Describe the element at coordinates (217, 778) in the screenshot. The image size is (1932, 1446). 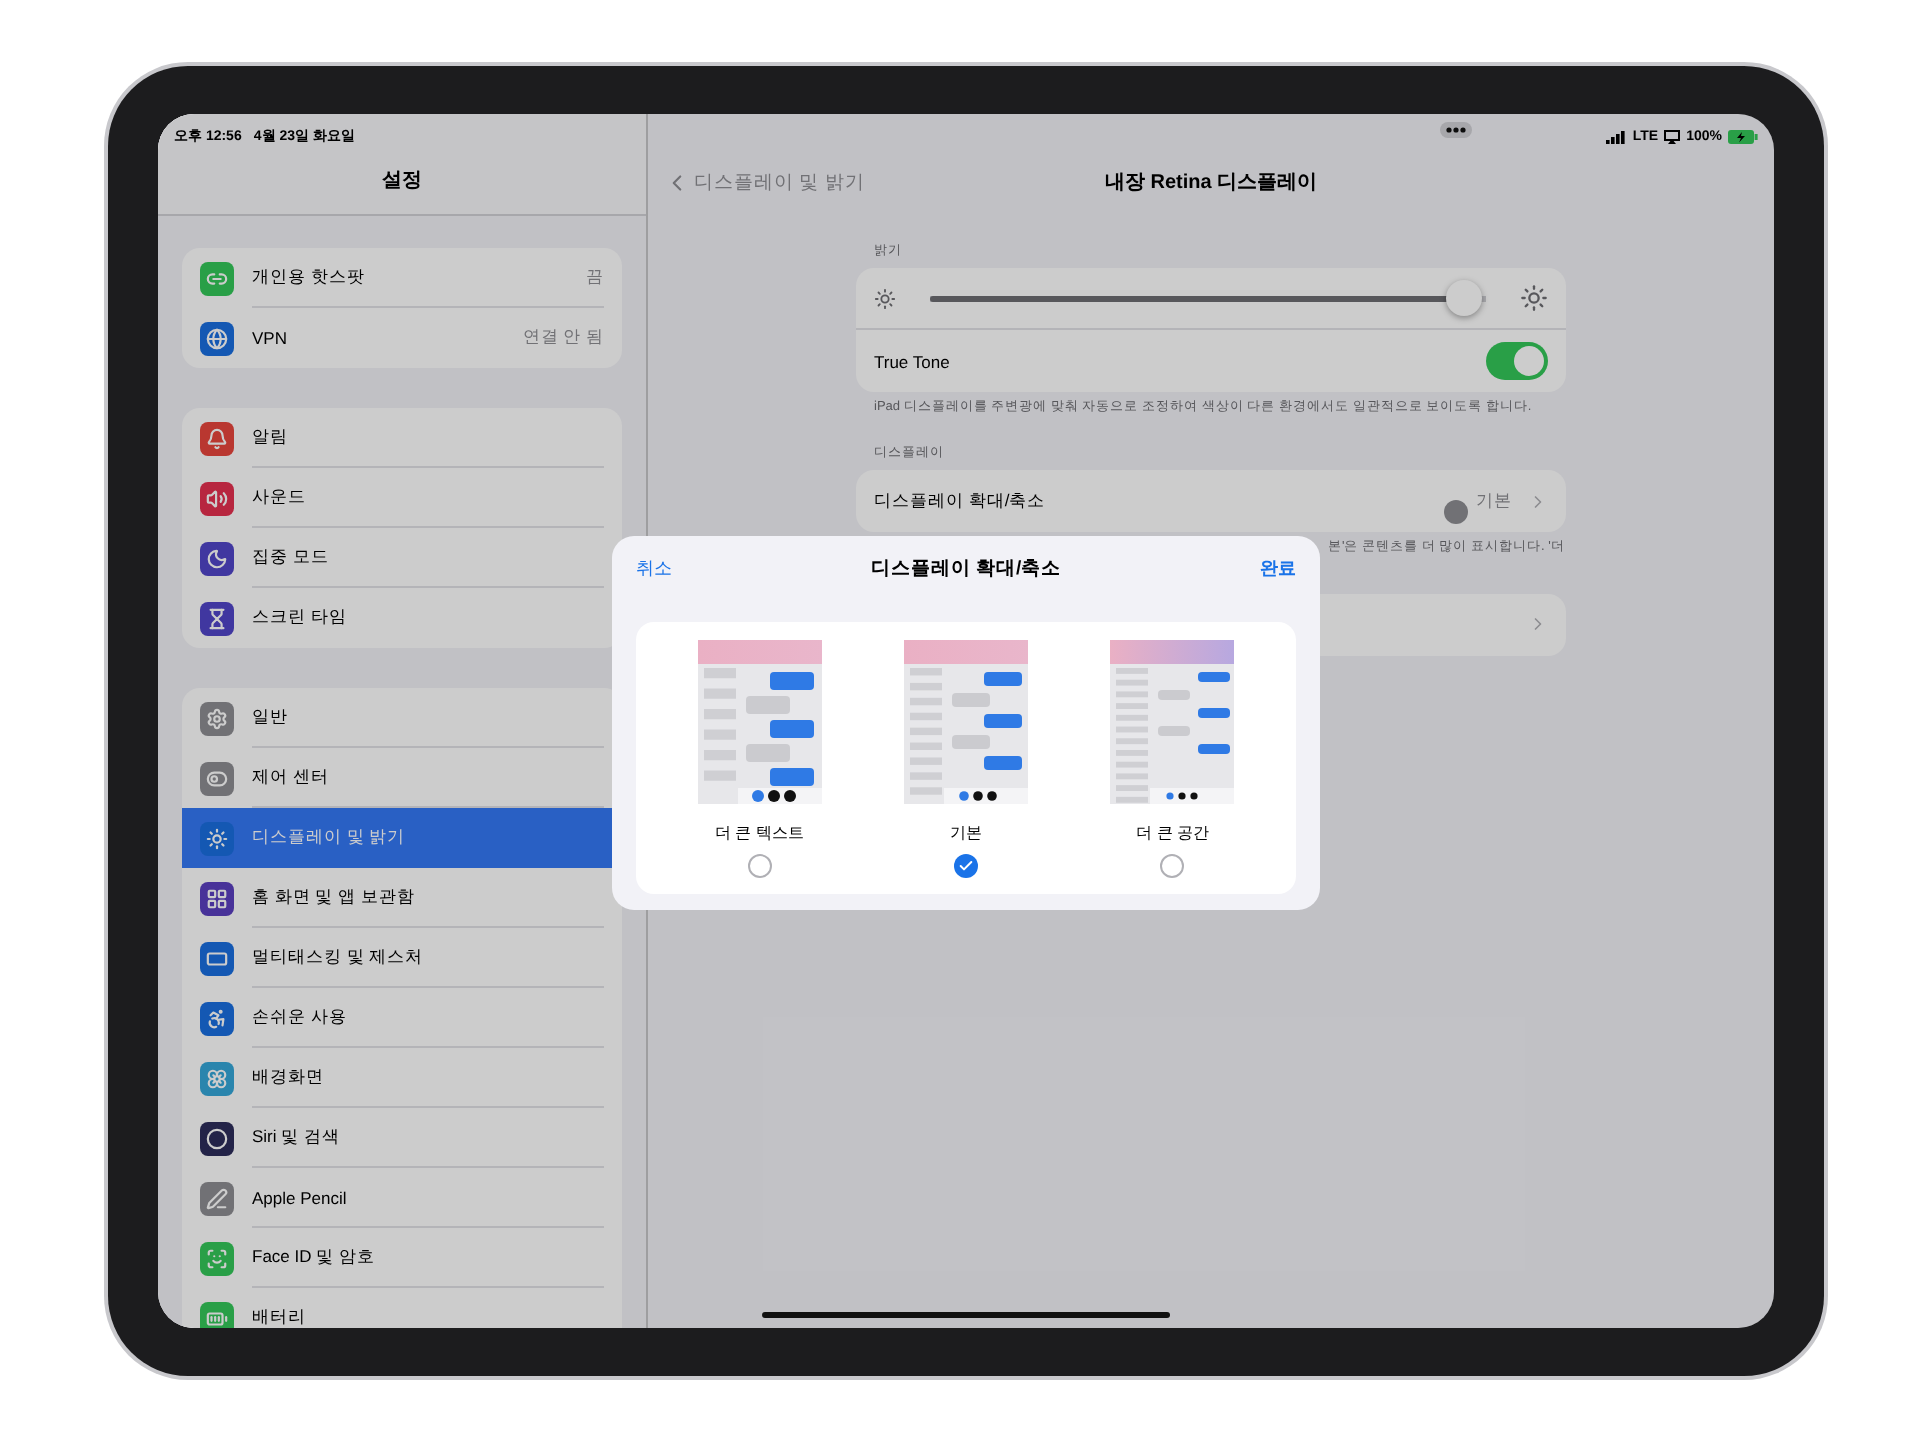
I see `switches-icon` at that location.